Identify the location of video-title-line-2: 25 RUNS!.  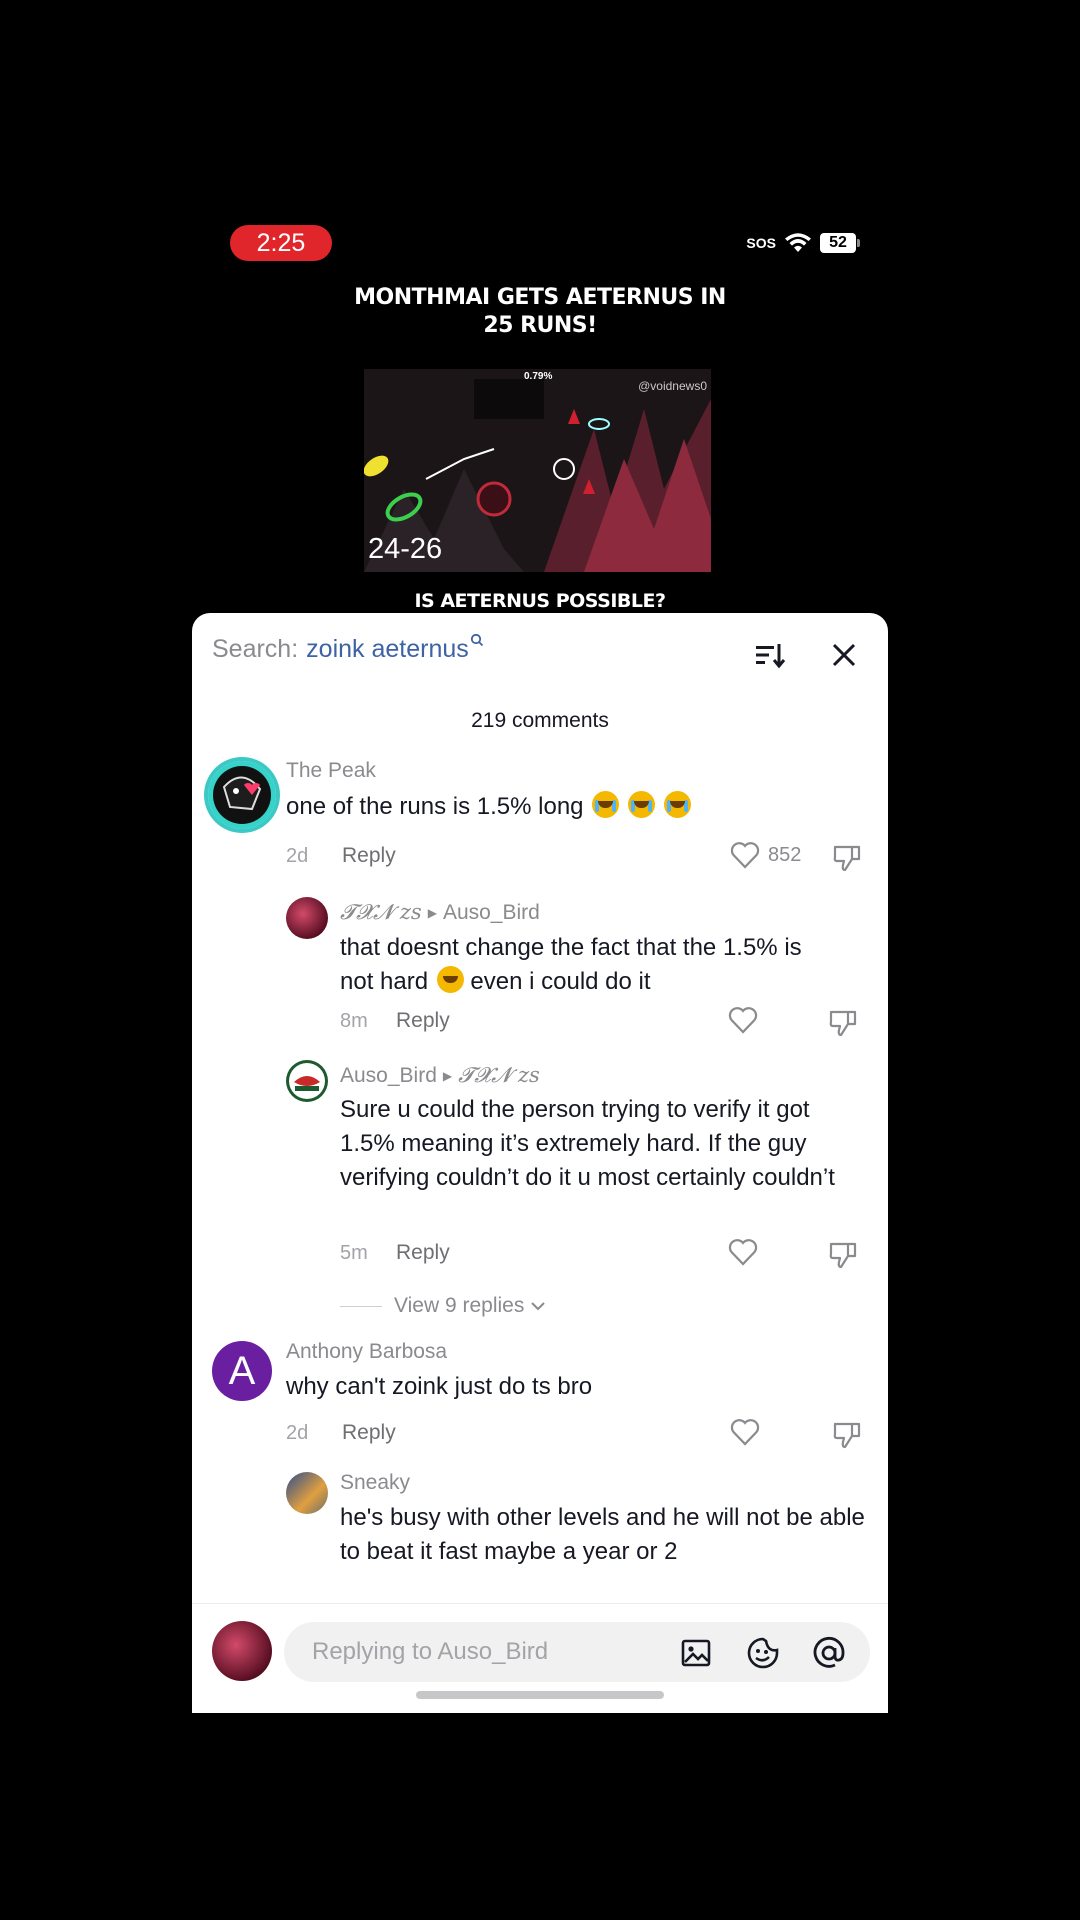
(540, 325).